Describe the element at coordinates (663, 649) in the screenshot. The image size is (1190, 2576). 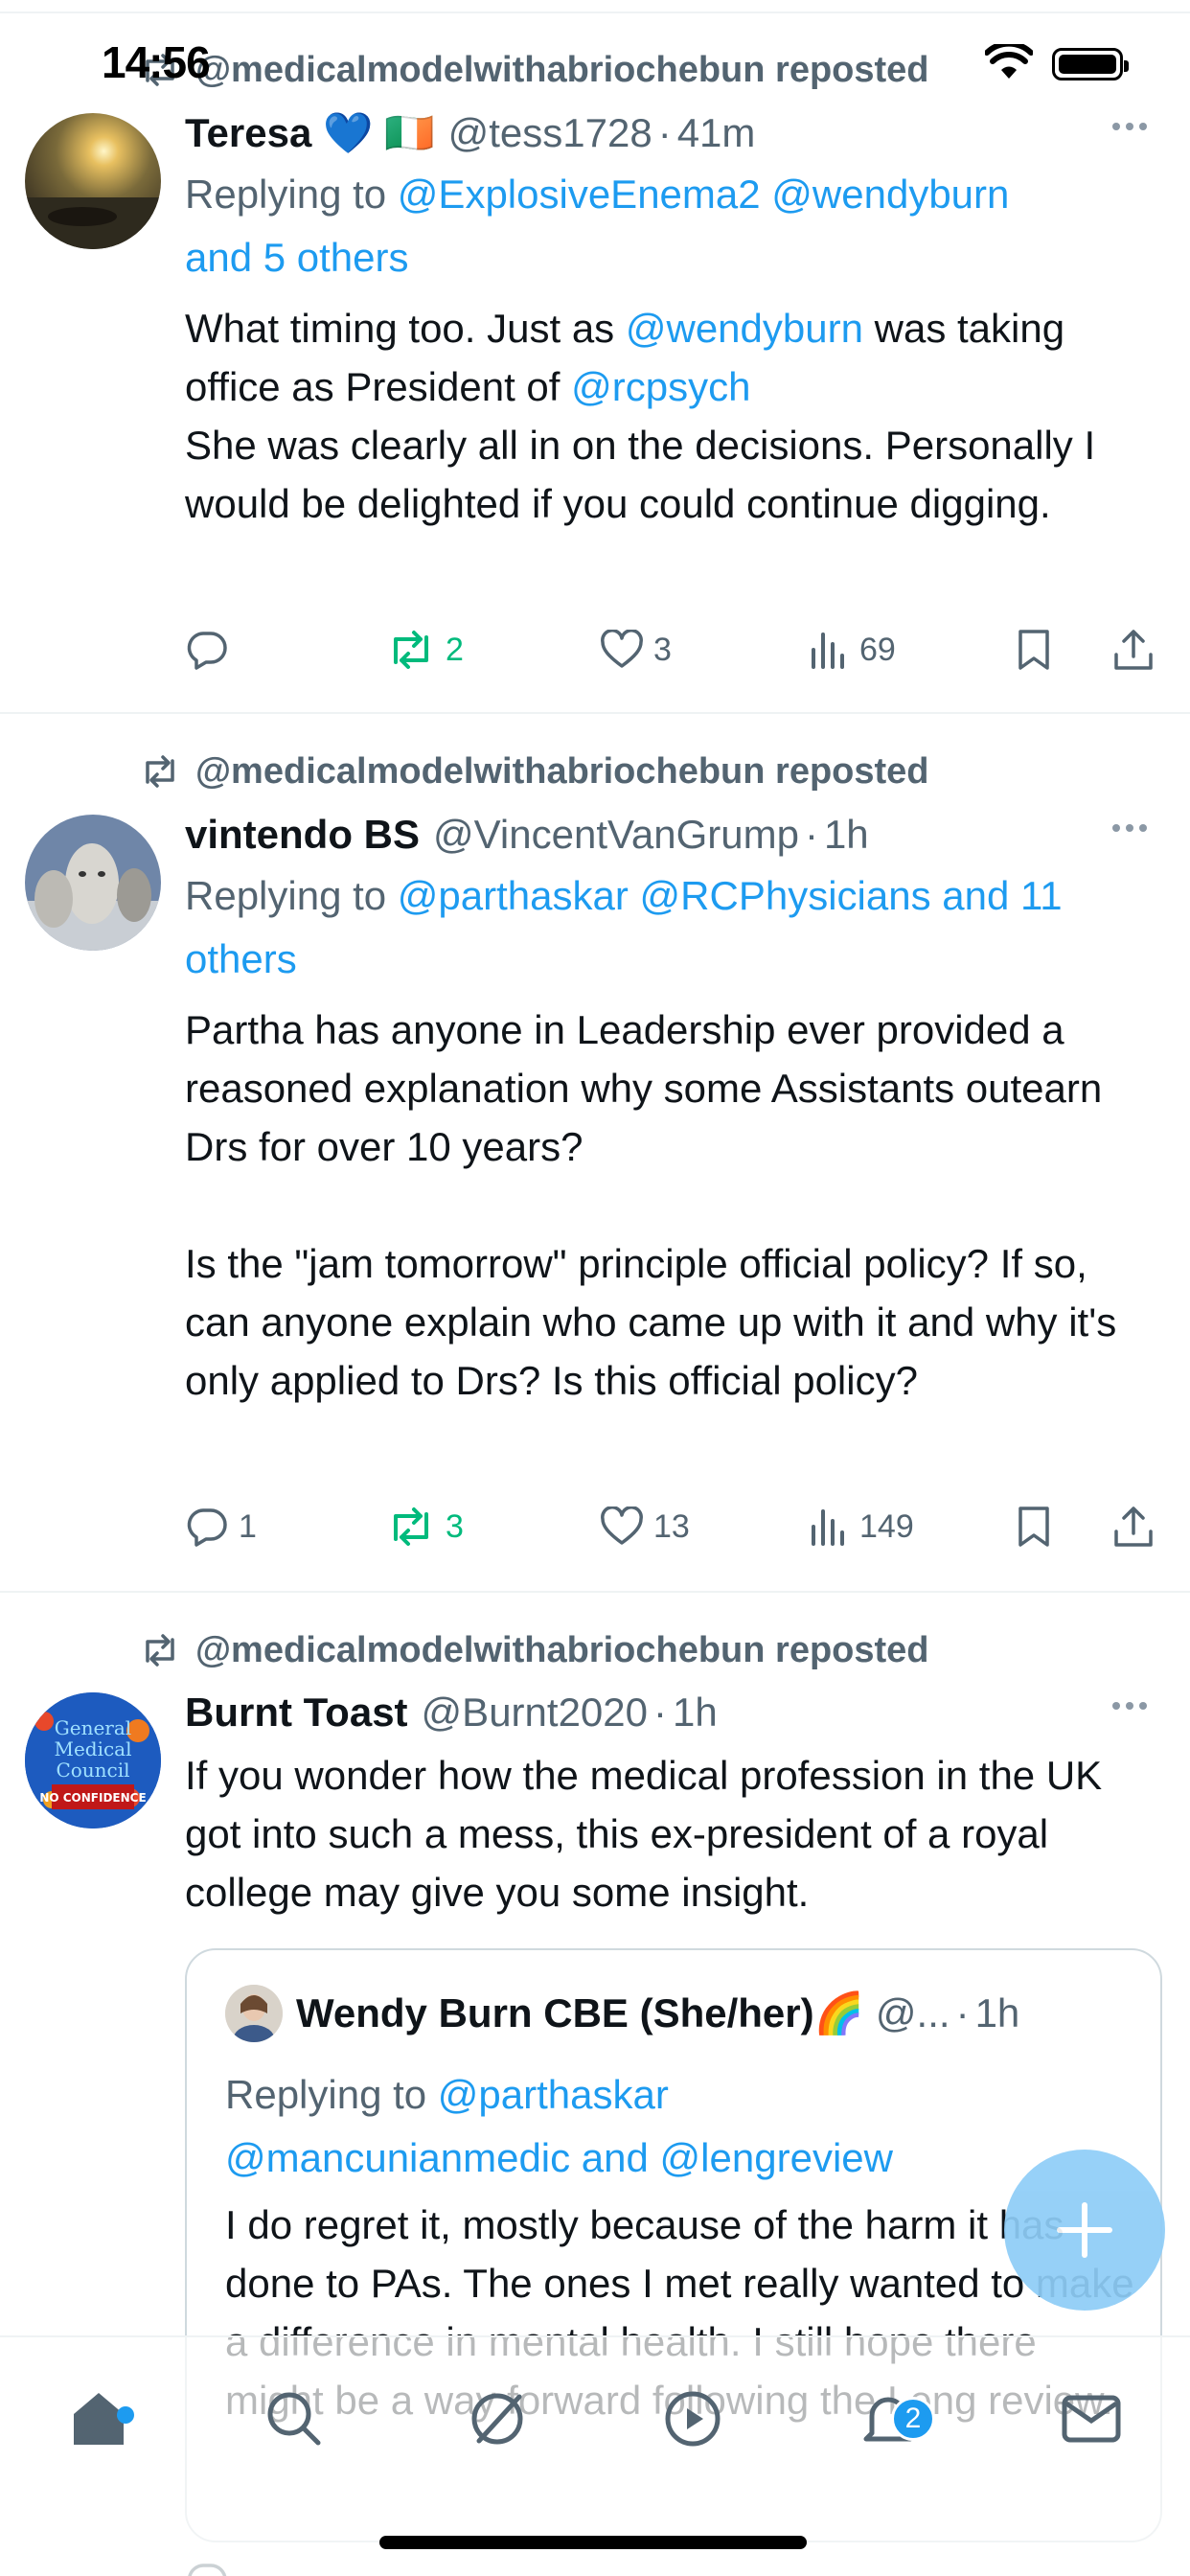
I see `like-count: 3` at that location.